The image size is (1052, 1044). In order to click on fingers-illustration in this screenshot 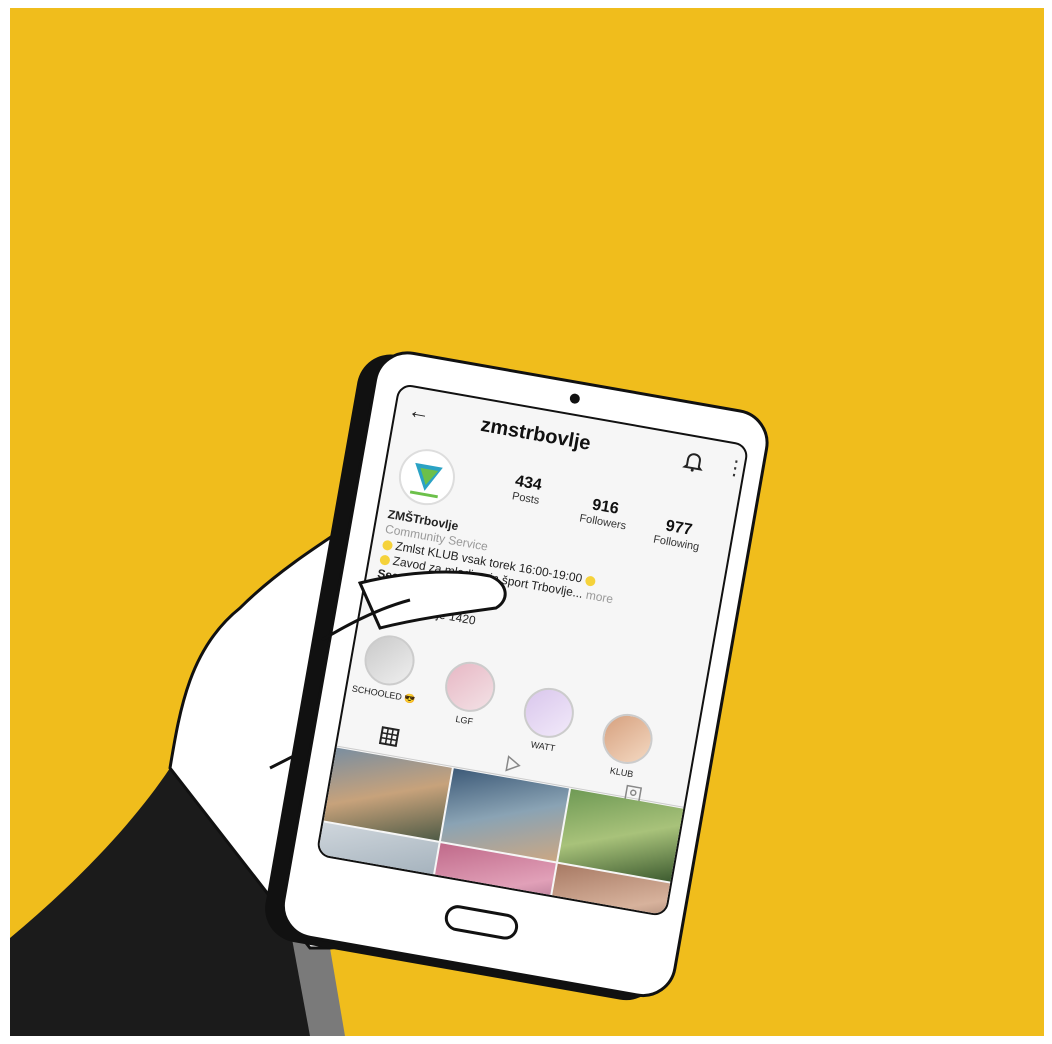, I will do `click(414, 606)`.